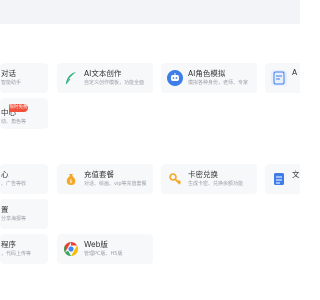  I want to click on card-redeem-code-desc: 生成卡密、兑换余额功能, so click(216, 184).